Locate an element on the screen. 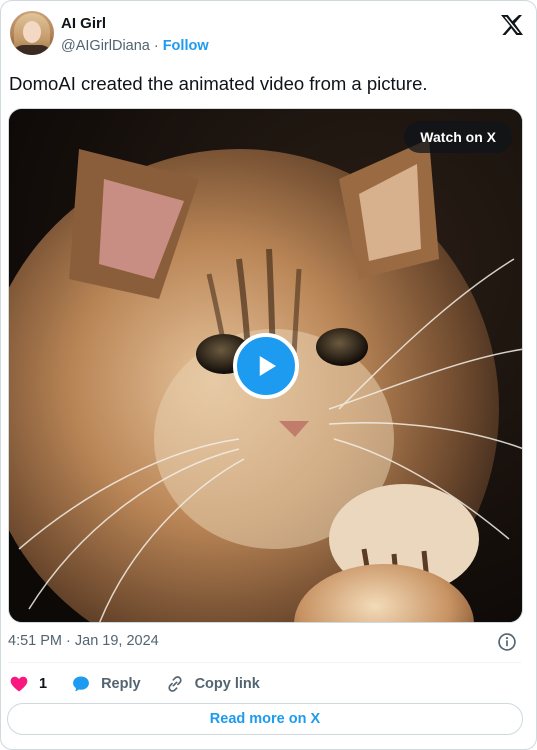 The image size is (537, 750). divider is located at coordinates (264, 662).